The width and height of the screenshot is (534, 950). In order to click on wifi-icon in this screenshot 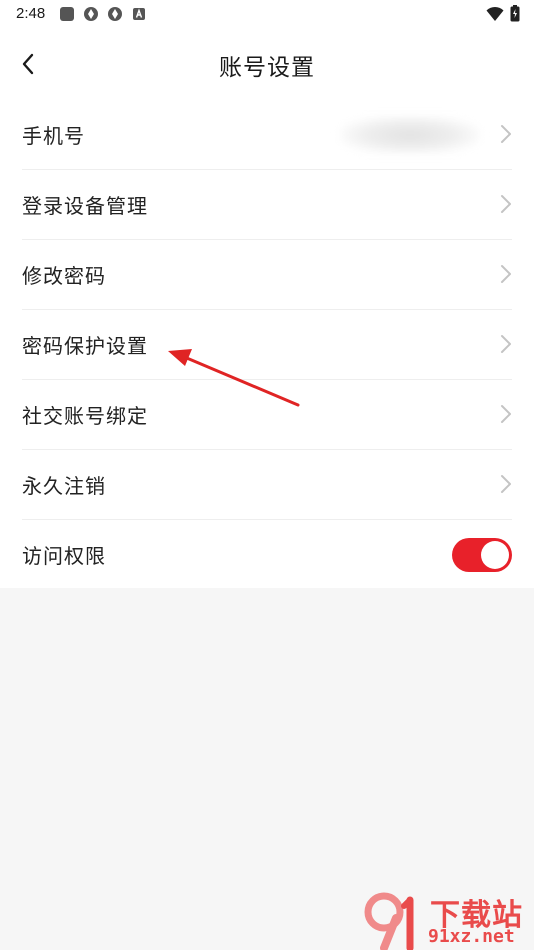, I will do `click(495, 13)`.